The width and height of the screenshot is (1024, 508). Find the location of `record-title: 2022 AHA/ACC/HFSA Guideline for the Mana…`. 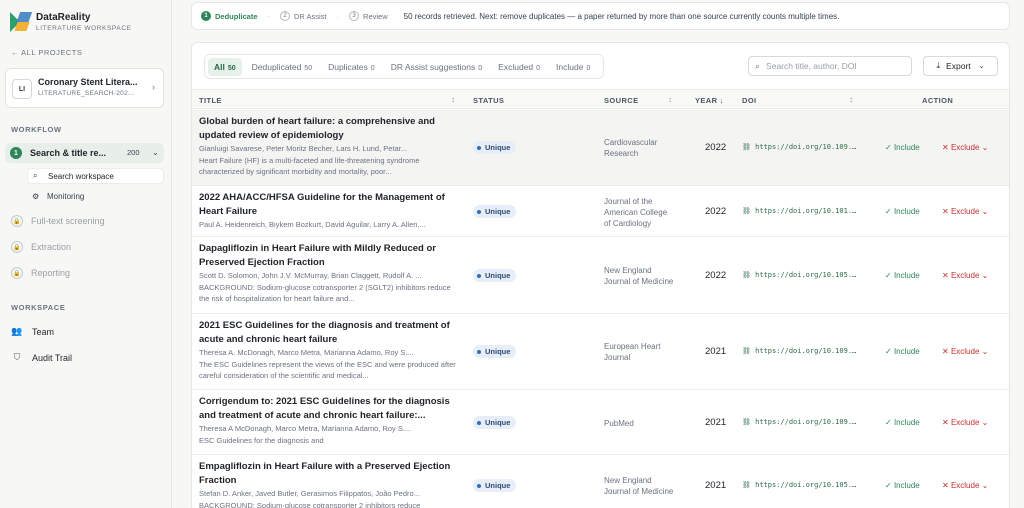

record-title: 2022 AHA/ACC/HFSA Guideline for the Mana… is located at coordinates (330, 204).